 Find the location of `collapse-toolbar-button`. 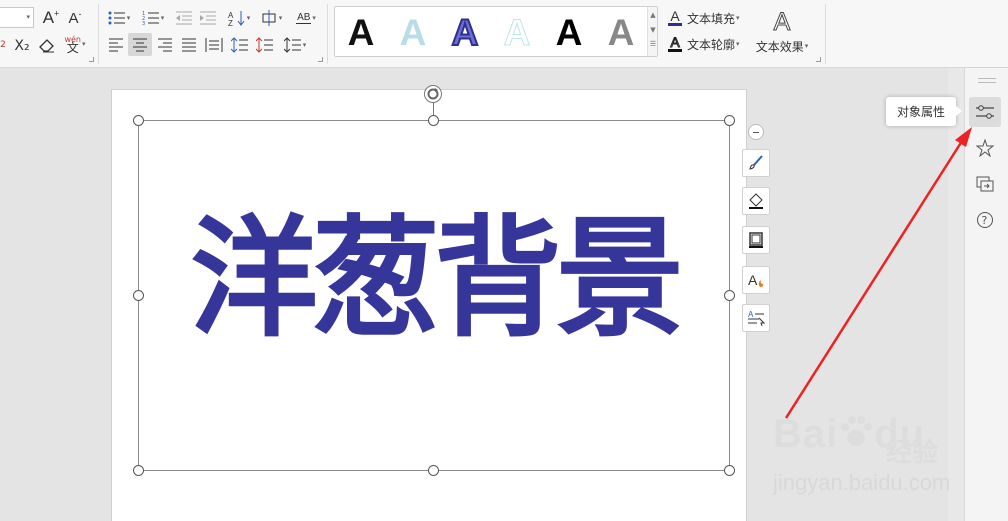

collapse-toolbar-button is located at coordinates (756, 132).